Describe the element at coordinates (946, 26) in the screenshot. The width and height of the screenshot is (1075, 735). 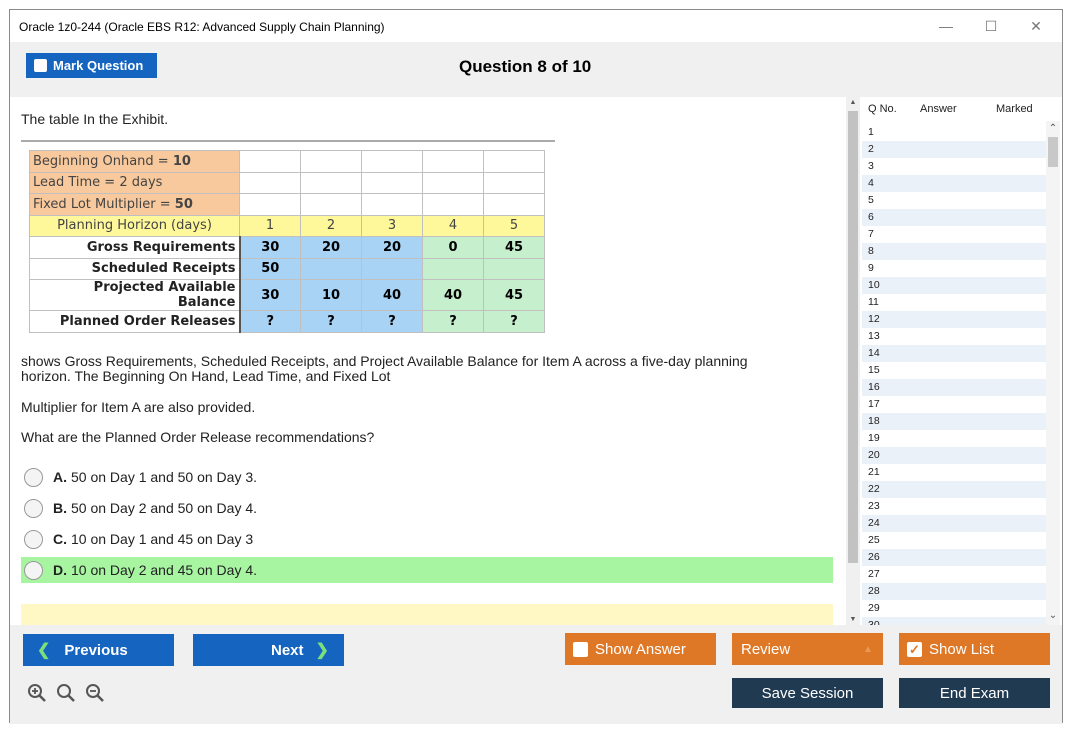
I see `minimize-icon: —` at that location.